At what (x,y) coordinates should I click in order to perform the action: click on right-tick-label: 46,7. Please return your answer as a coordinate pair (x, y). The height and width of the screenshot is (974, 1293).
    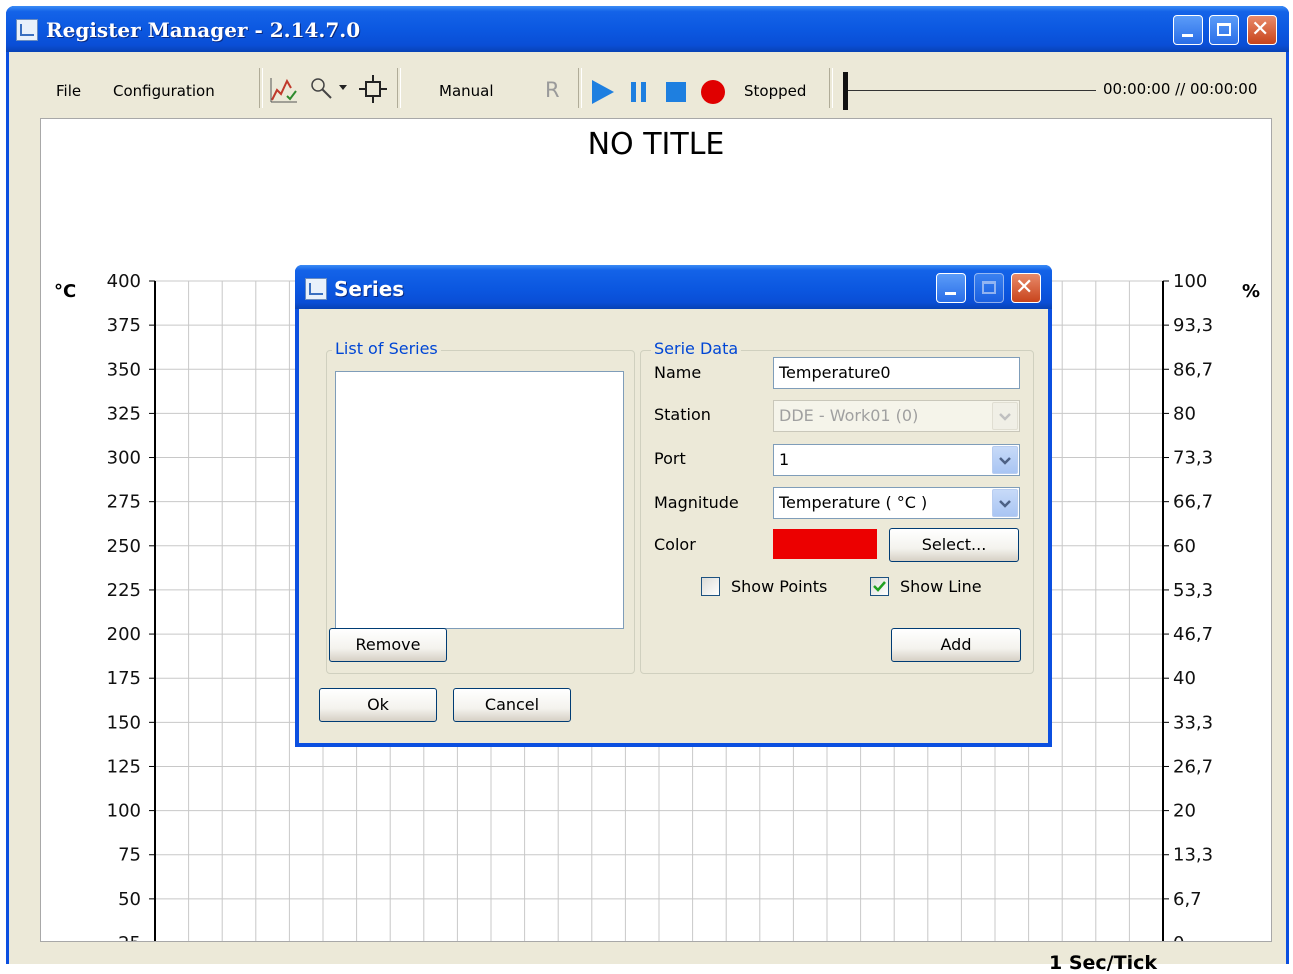
    Looking at the image, I should click on (1193, 634).